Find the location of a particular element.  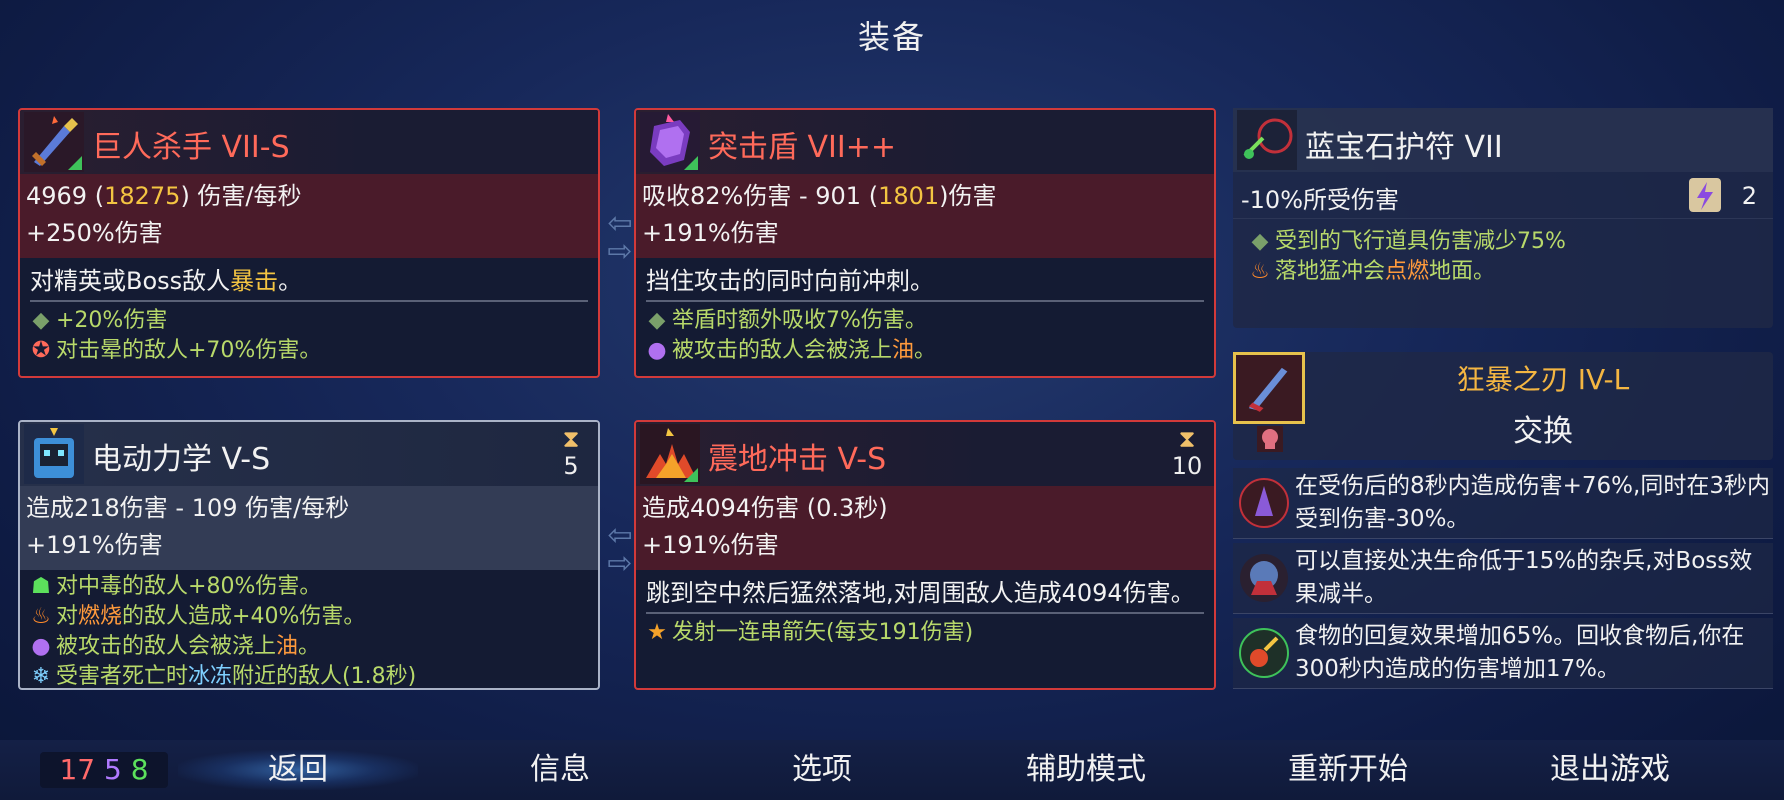

skill-damage: 造成218伤害 - 109 伤害/每秒 is located at coordinates (188, 508).